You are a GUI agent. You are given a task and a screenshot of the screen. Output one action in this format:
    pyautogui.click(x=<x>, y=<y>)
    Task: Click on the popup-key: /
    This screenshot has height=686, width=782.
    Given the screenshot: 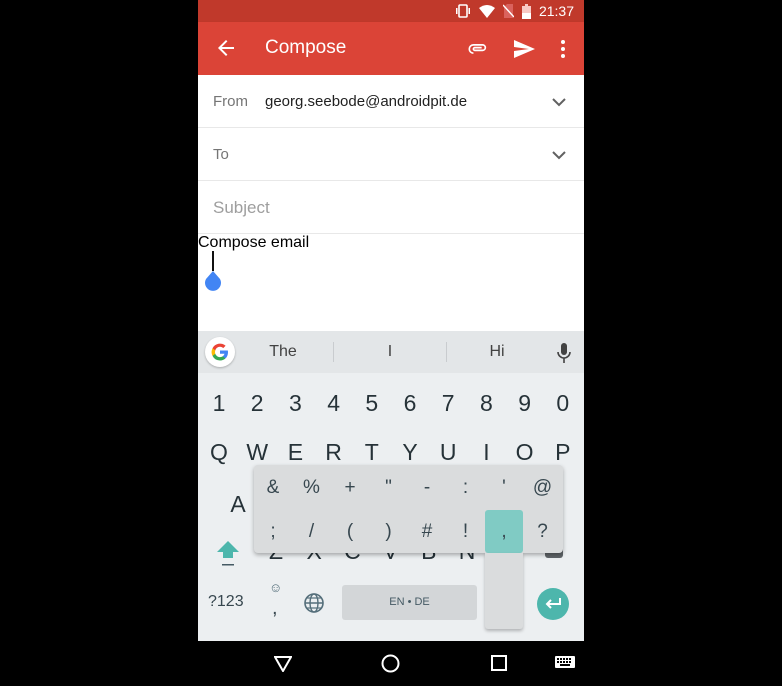 What is the action you would take?
    pyautogui.click(x=312, y=532)
    